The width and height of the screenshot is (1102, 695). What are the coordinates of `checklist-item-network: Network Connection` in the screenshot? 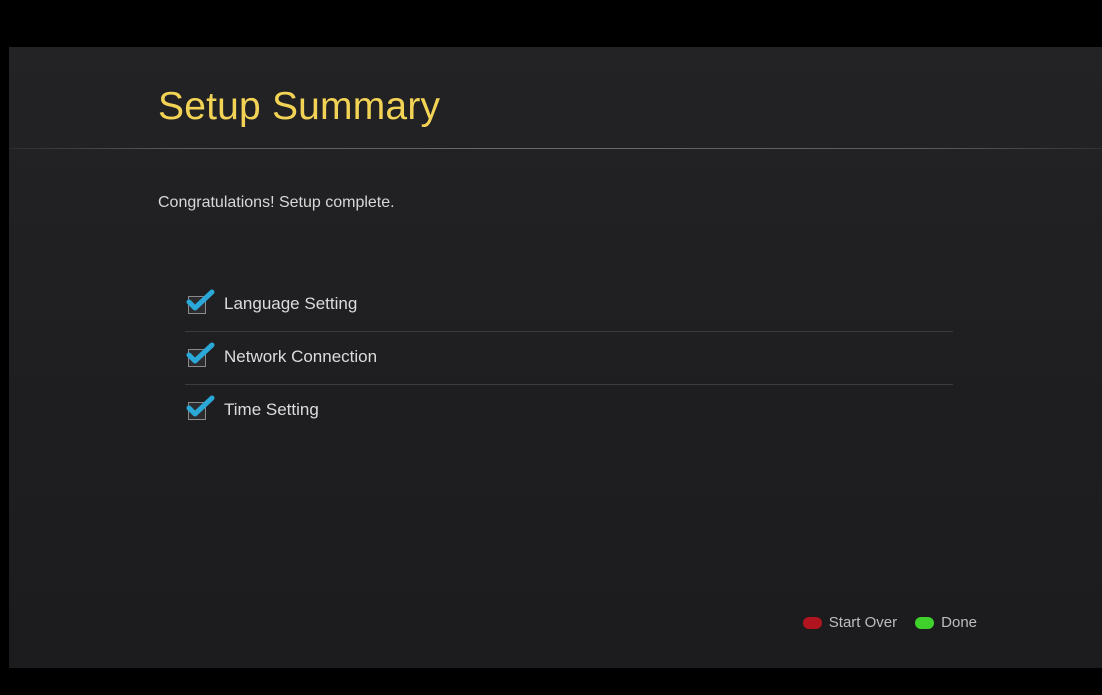 It's located at (569, 358).